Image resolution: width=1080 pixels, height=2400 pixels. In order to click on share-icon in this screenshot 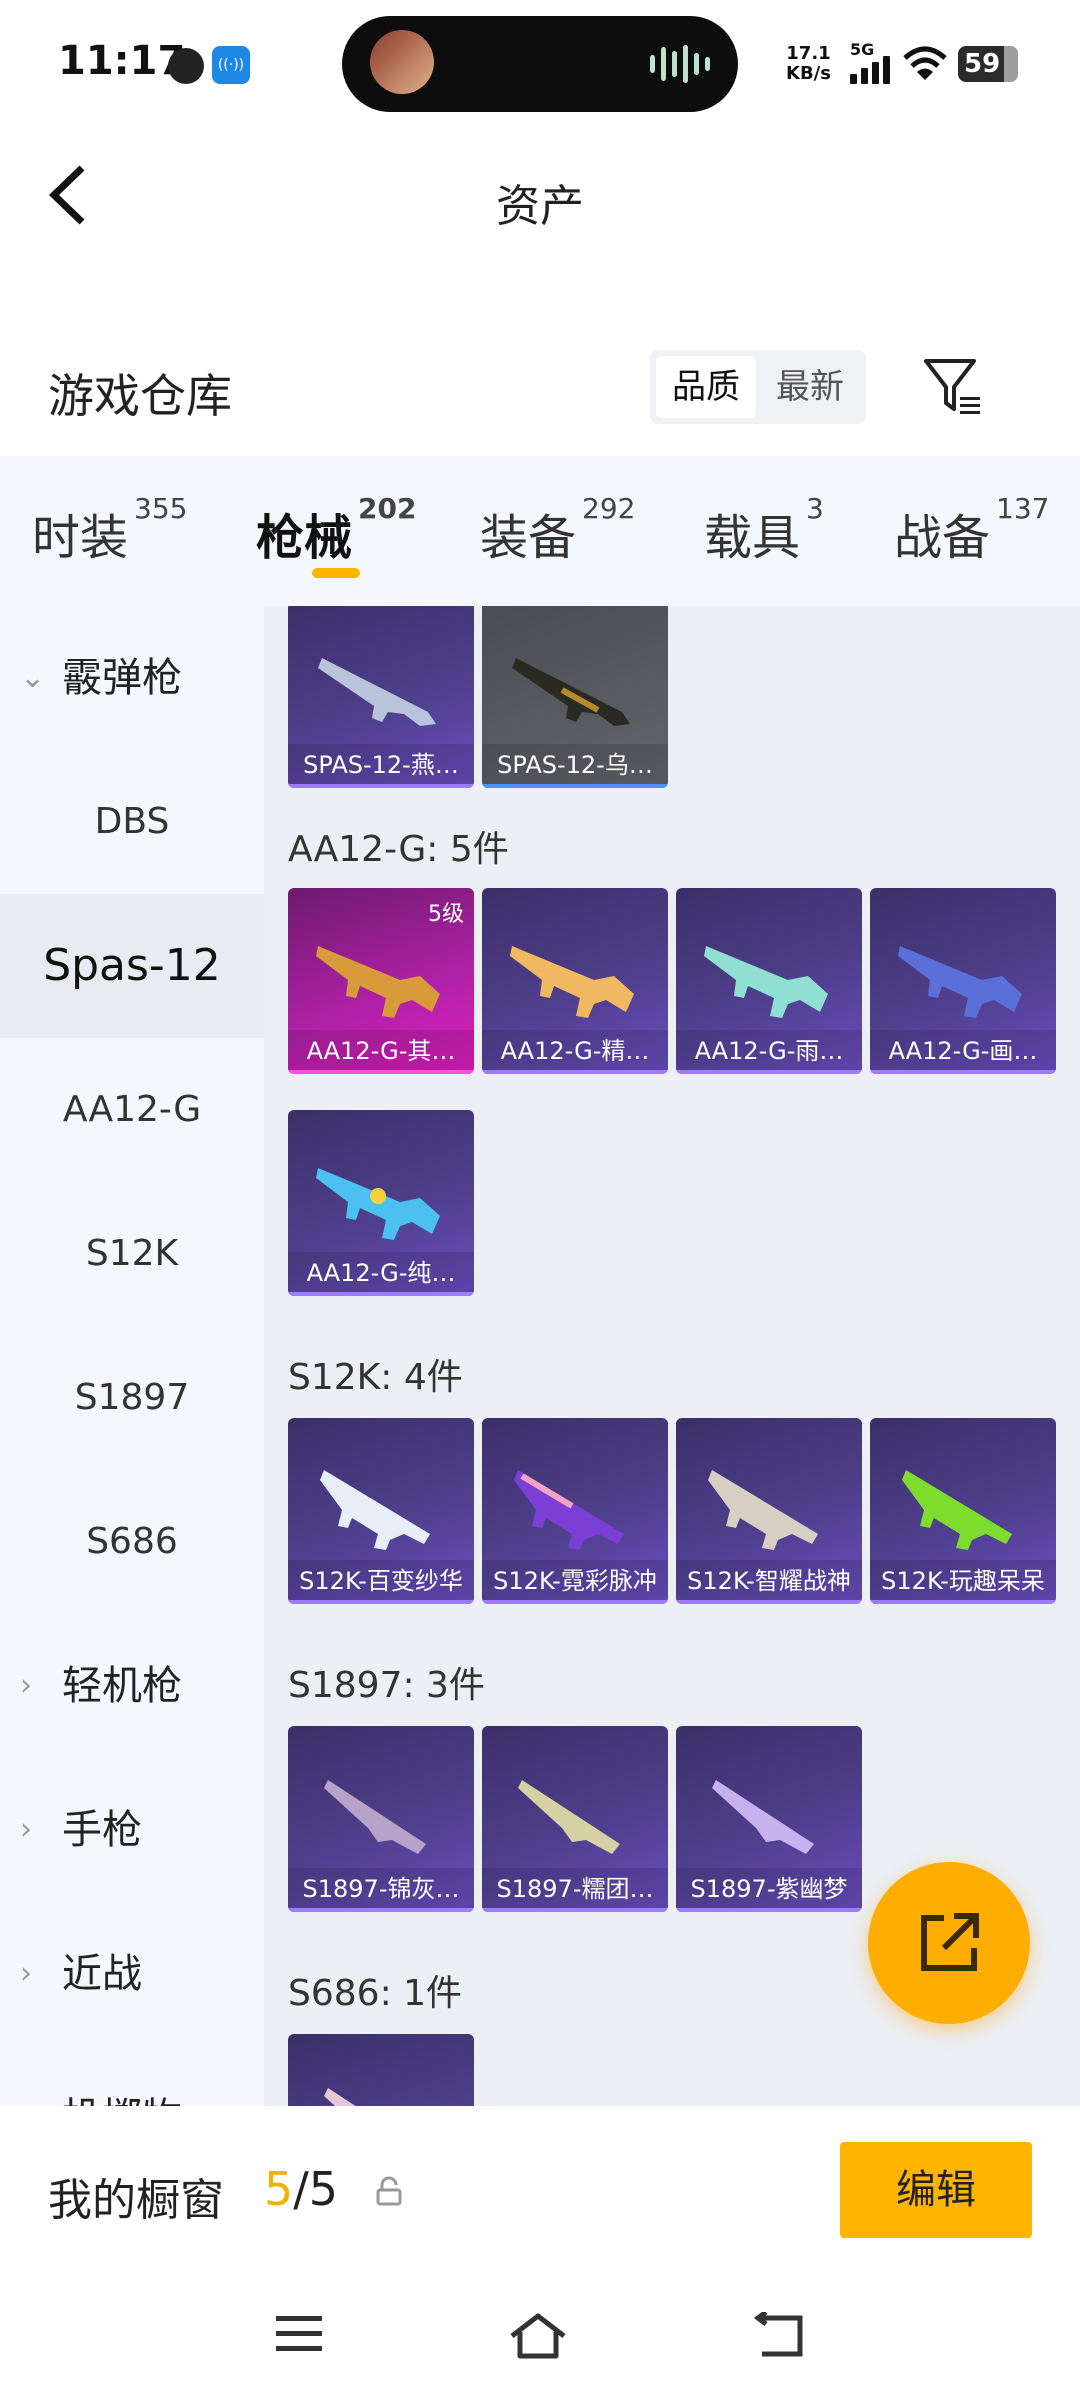, I will do `click(950, 1942)`.